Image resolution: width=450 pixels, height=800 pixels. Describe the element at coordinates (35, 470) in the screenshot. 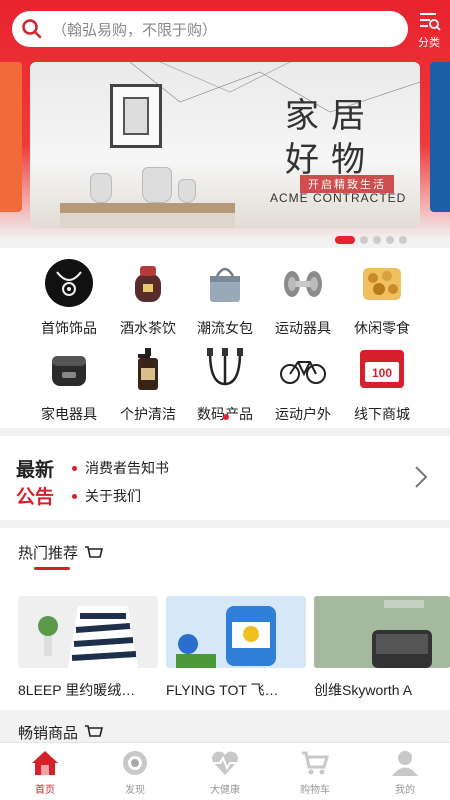

I see `announcement-title: 最新` at that location.